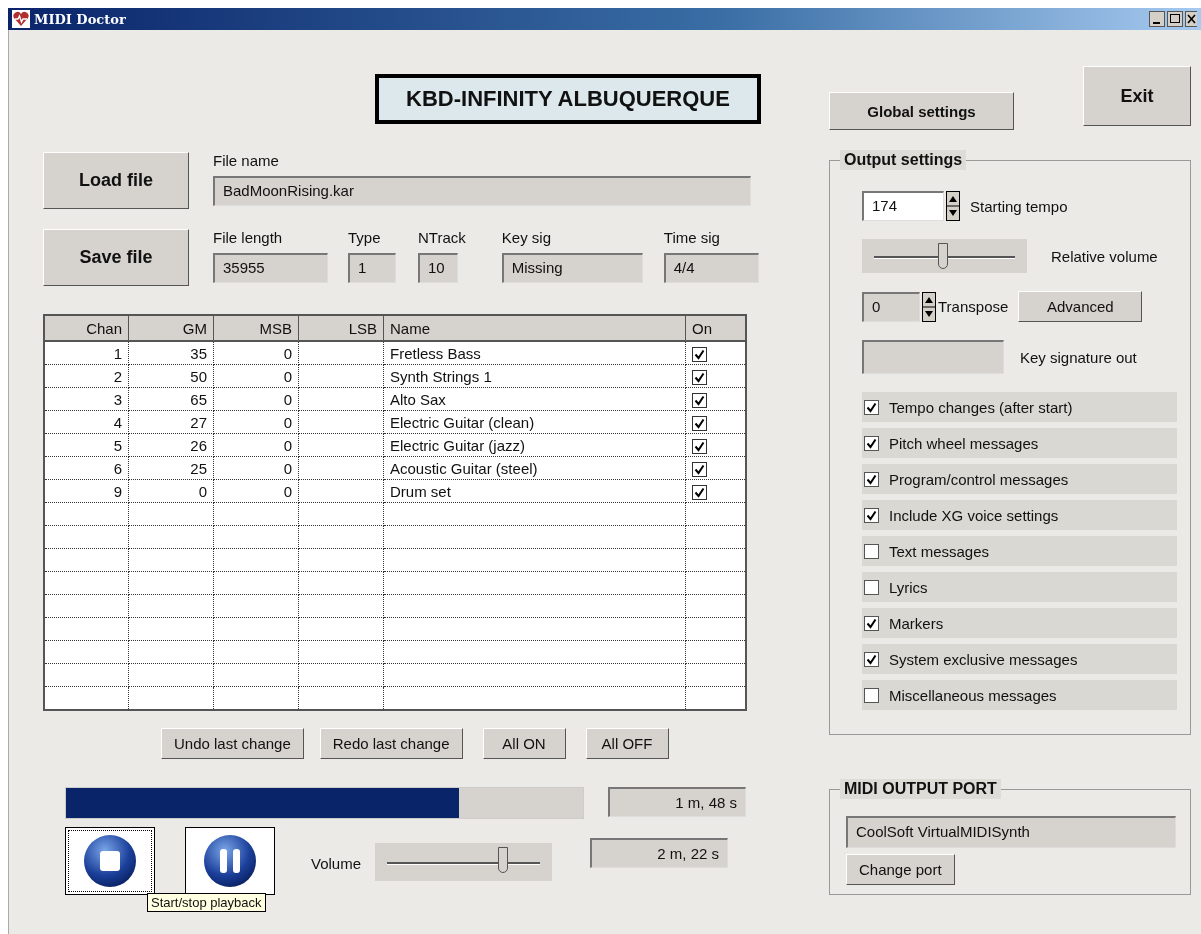 The image size is (1201, 934). I want to click on option-label: Miscellaneous messages, so click(973, 695).